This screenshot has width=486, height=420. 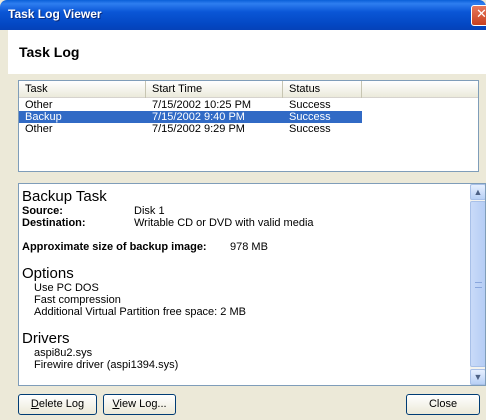 I want to click on delete-label: elete Log, so click(x=61, y=404).